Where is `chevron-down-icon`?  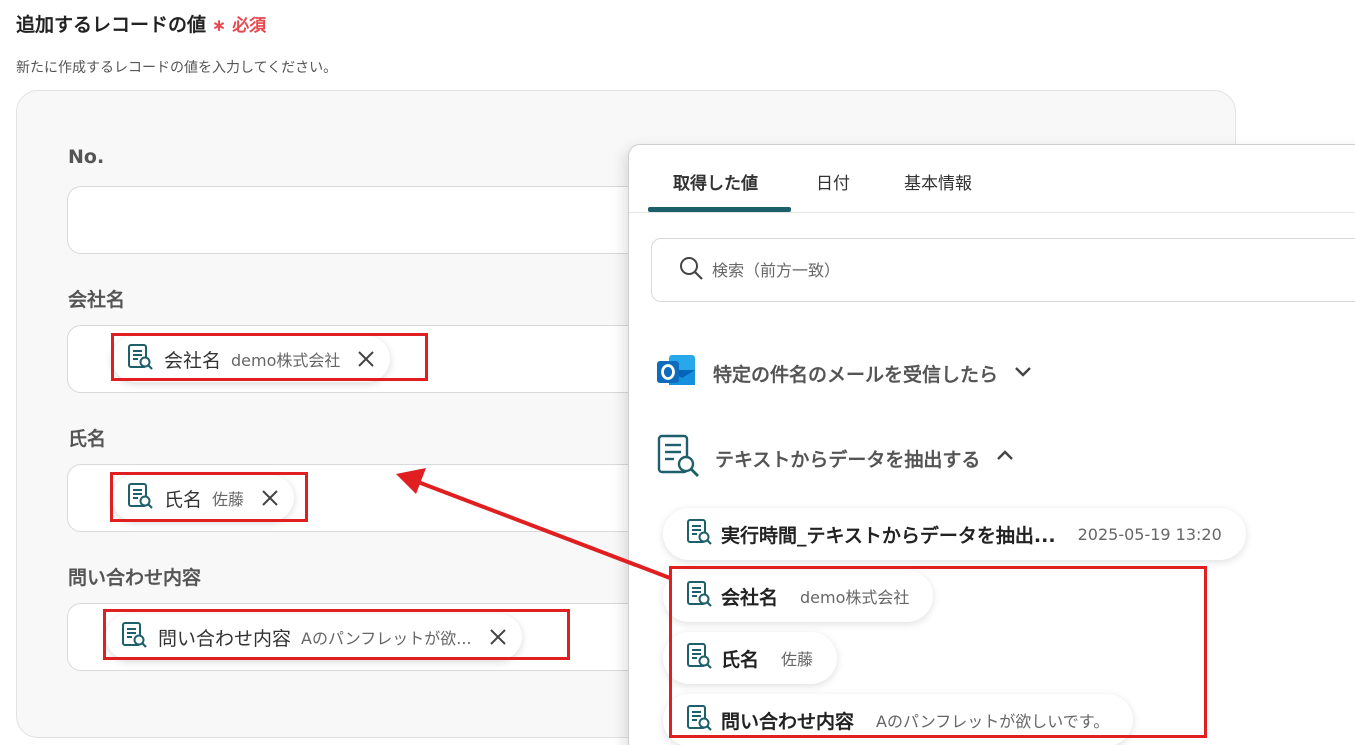
chevron-down-icon is located at coordinates (1023, 373).